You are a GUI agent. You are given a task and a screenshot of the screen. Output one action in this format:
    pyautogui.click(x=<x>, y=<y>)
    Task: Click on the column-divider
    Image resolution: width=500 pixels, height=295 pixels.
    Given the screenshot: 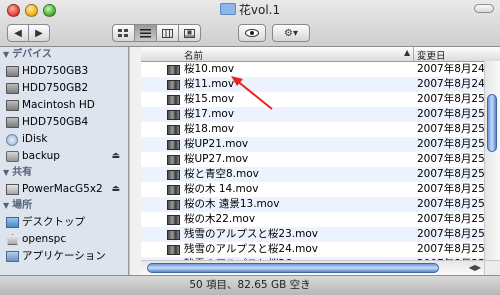 What is the action you would take?
    pyautogui.click(x=413, y=54)
    